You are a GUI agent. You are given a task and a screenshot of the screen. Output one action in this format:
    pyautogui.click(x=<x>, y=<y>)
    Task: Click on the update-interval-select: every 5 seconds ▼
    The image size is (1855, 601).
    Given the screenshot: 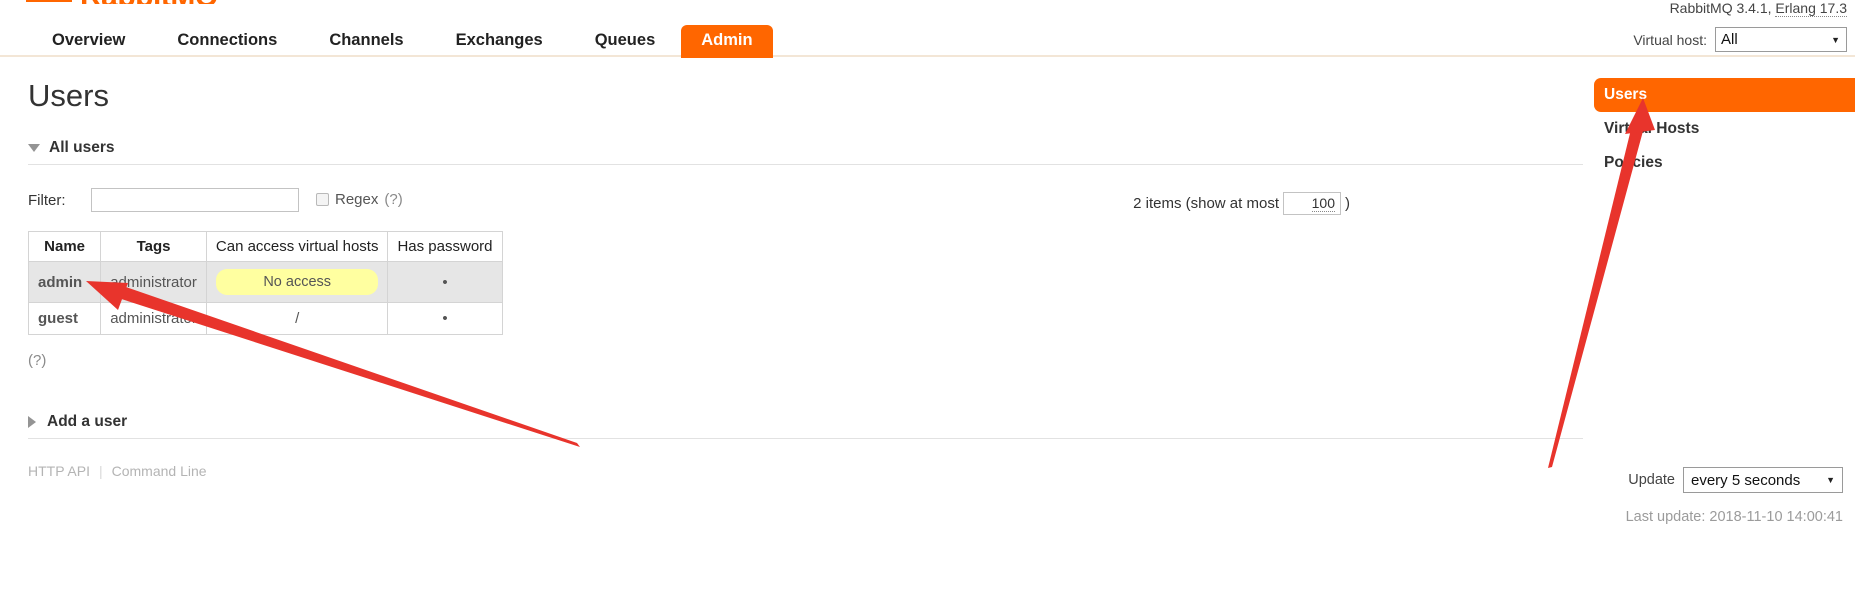 What is the action you would take?
    pyautogui.click(x=1763, y=480)
    